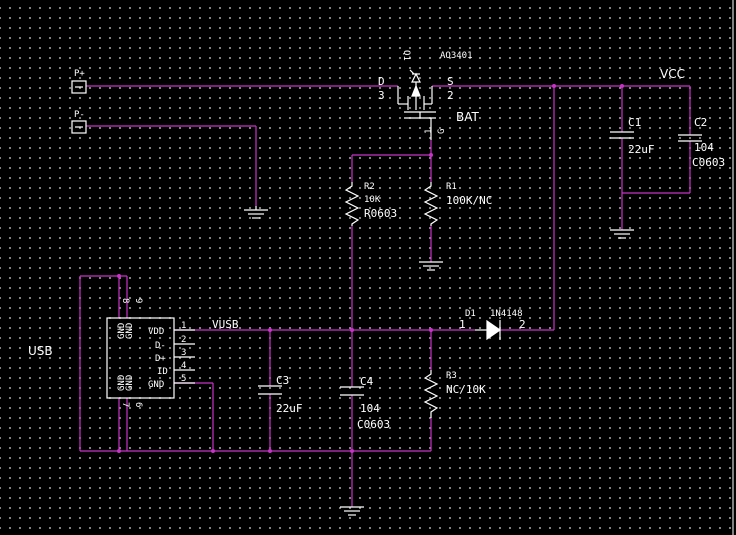 The image size is (736, 535). Describe the element at coordinates (641, 149) in the screenshot. I see `c1-value: 22uF` at that location.